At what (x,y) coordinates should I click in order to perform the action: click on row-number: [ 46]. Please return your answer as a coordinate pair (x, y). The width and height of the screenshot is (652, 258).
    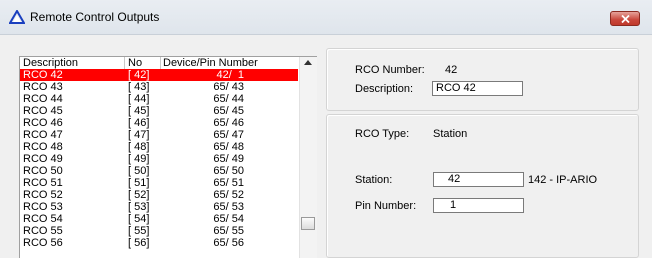
    Looking at the image, I should click on (139, 123).